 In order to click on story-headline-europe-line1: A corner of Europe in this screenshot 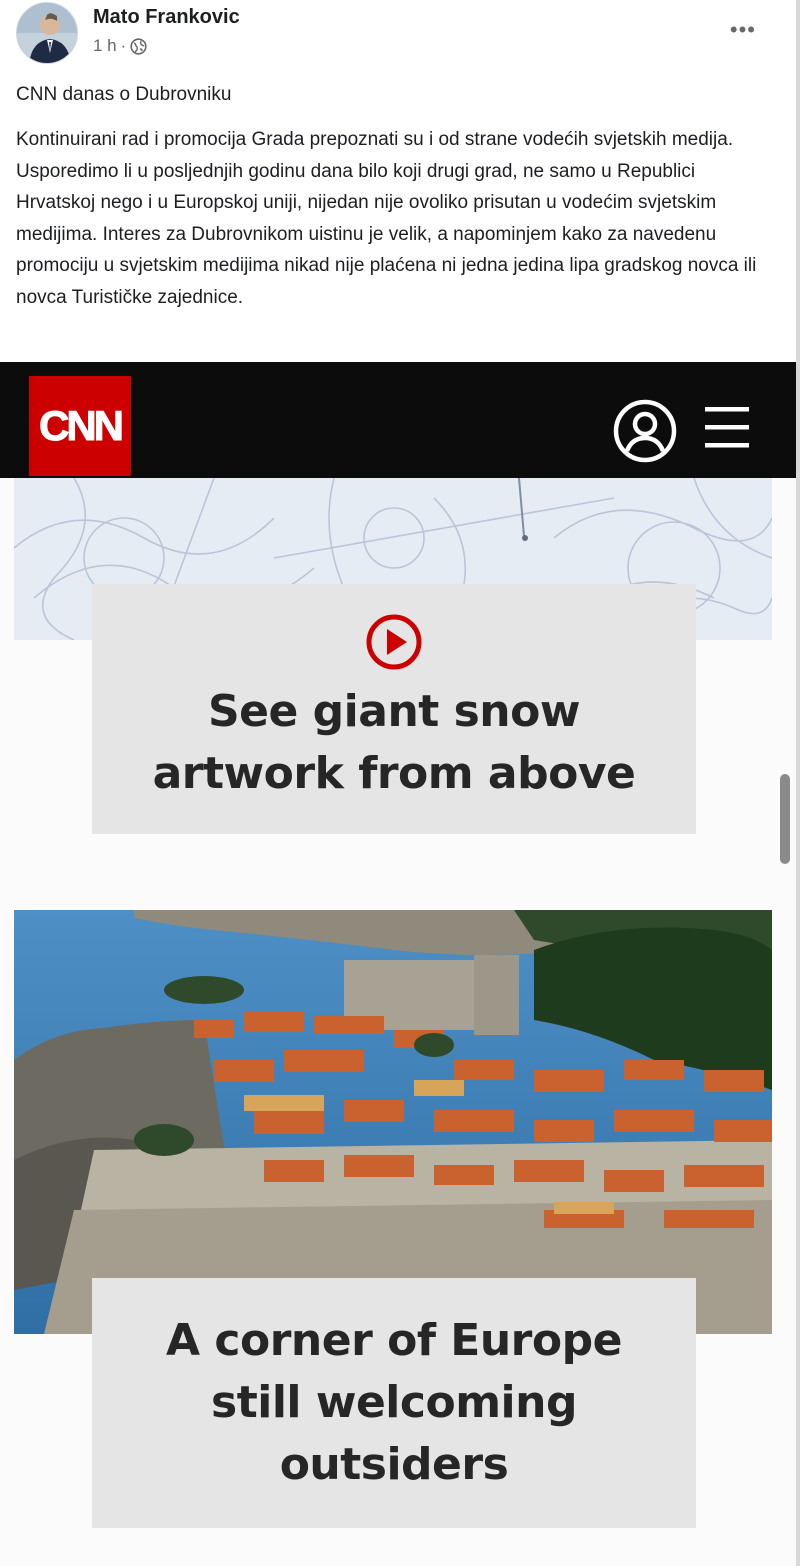, I will do `click(394, 1341)`.